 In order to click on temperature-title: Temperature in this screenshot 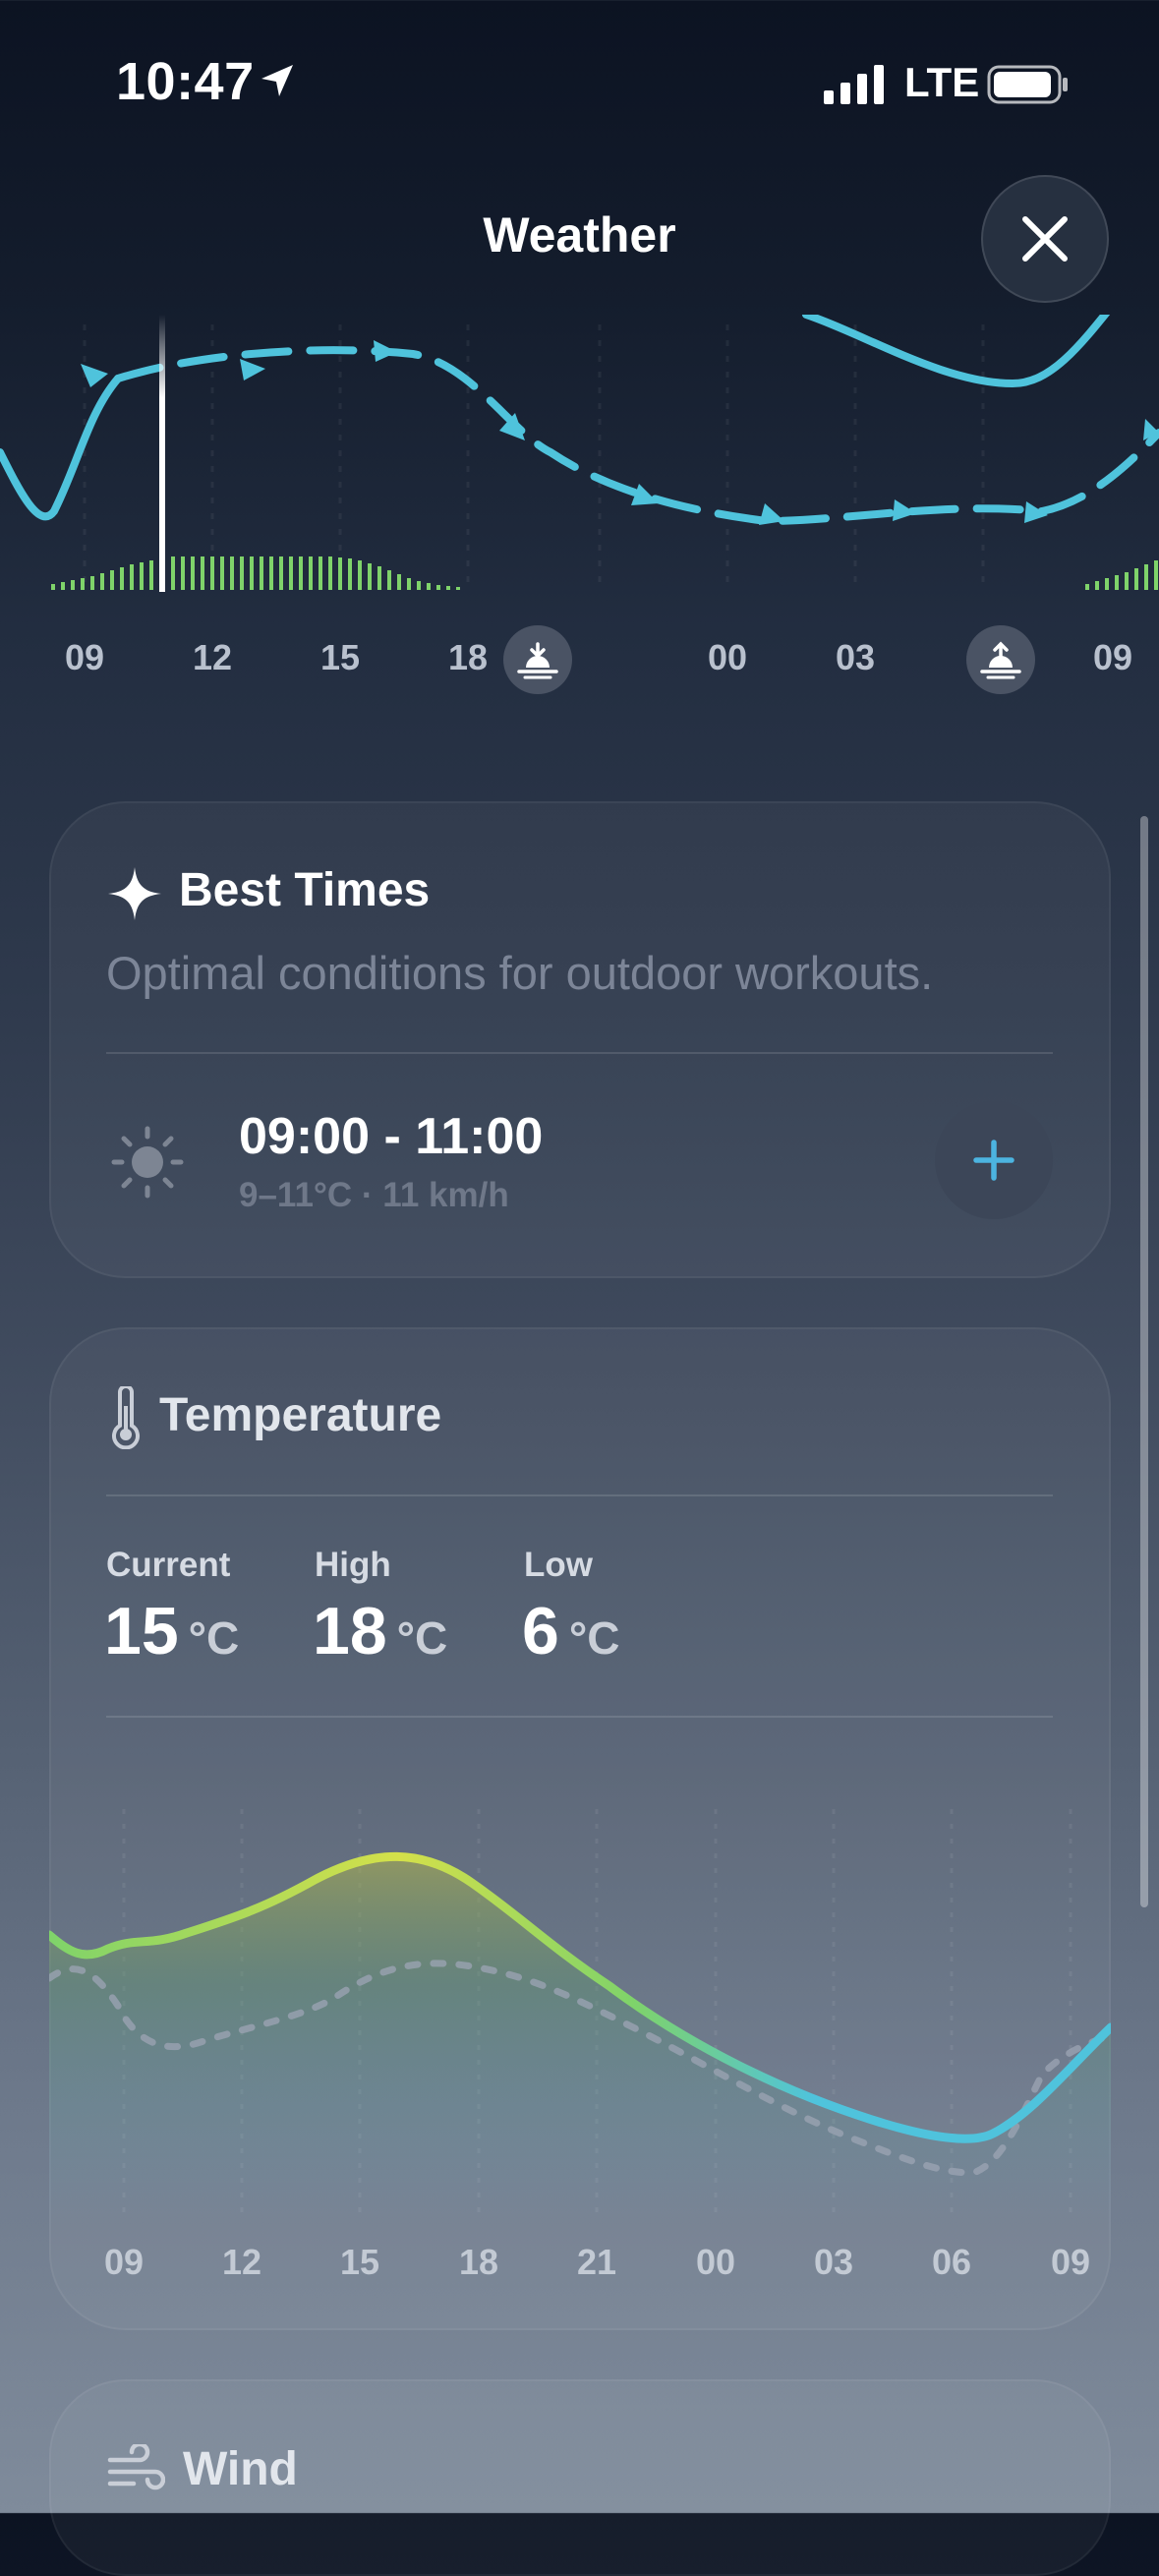, I will do `click(300, 1415)`.